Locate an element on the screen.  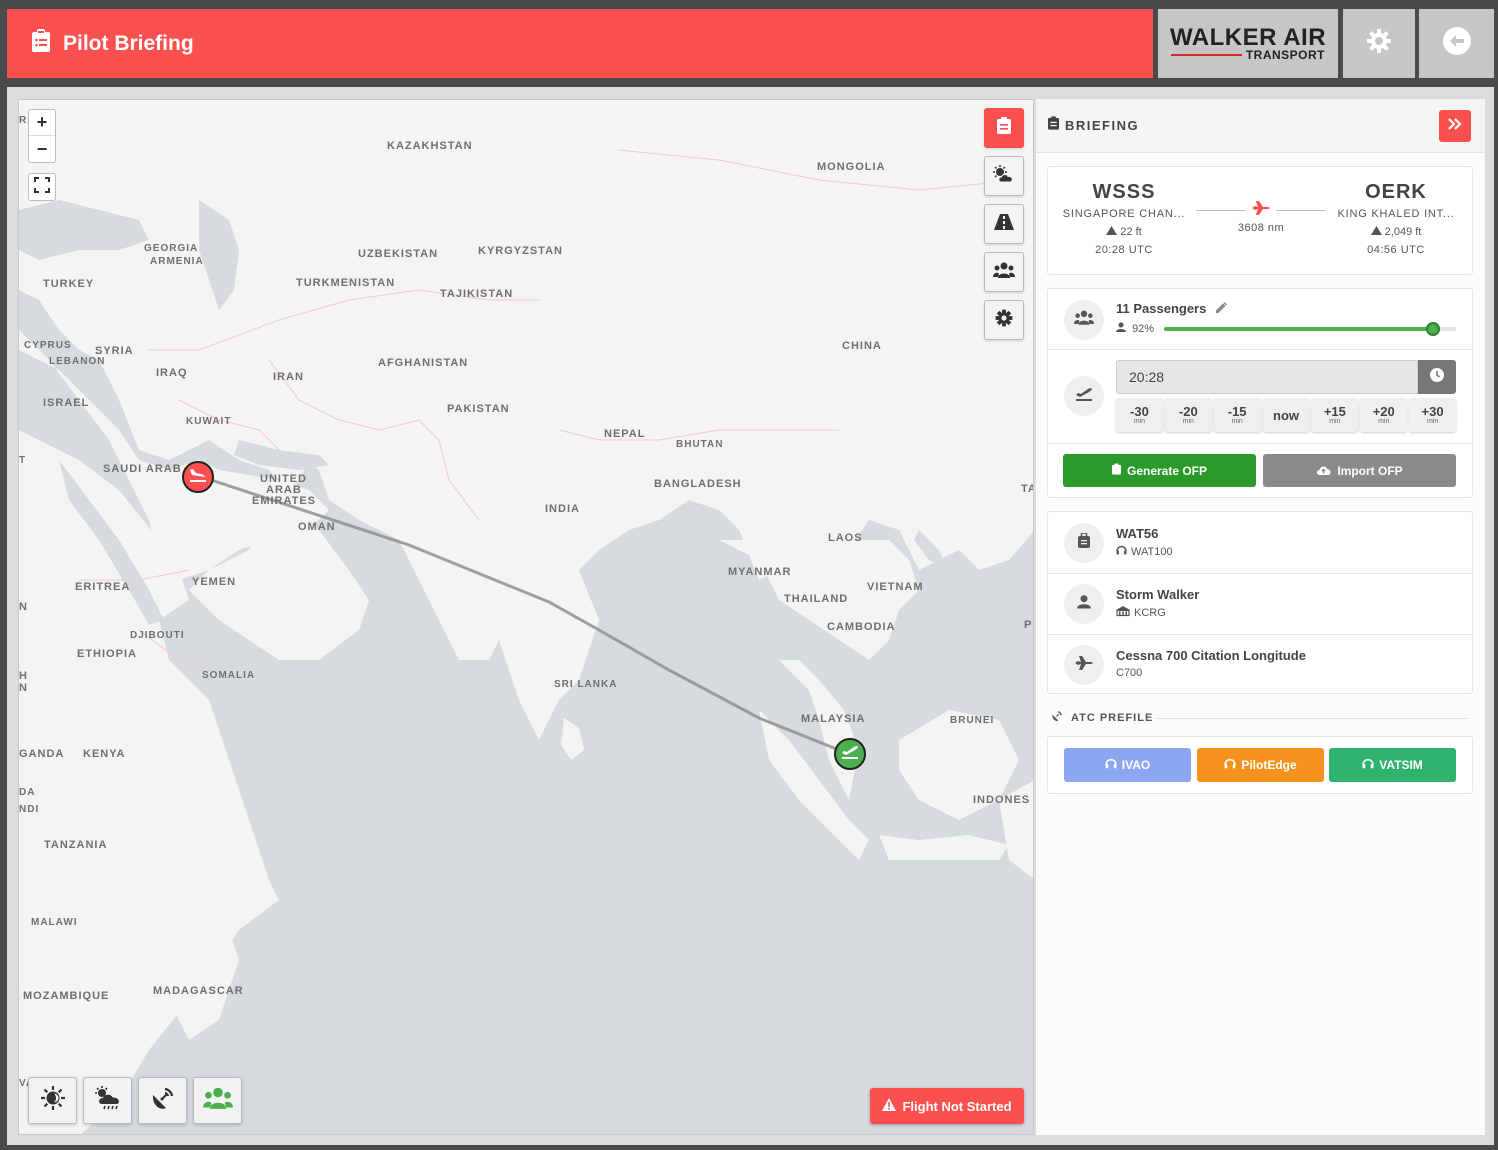
logo-main-text: WALKER AIR is located at coordinates (1248, 37).